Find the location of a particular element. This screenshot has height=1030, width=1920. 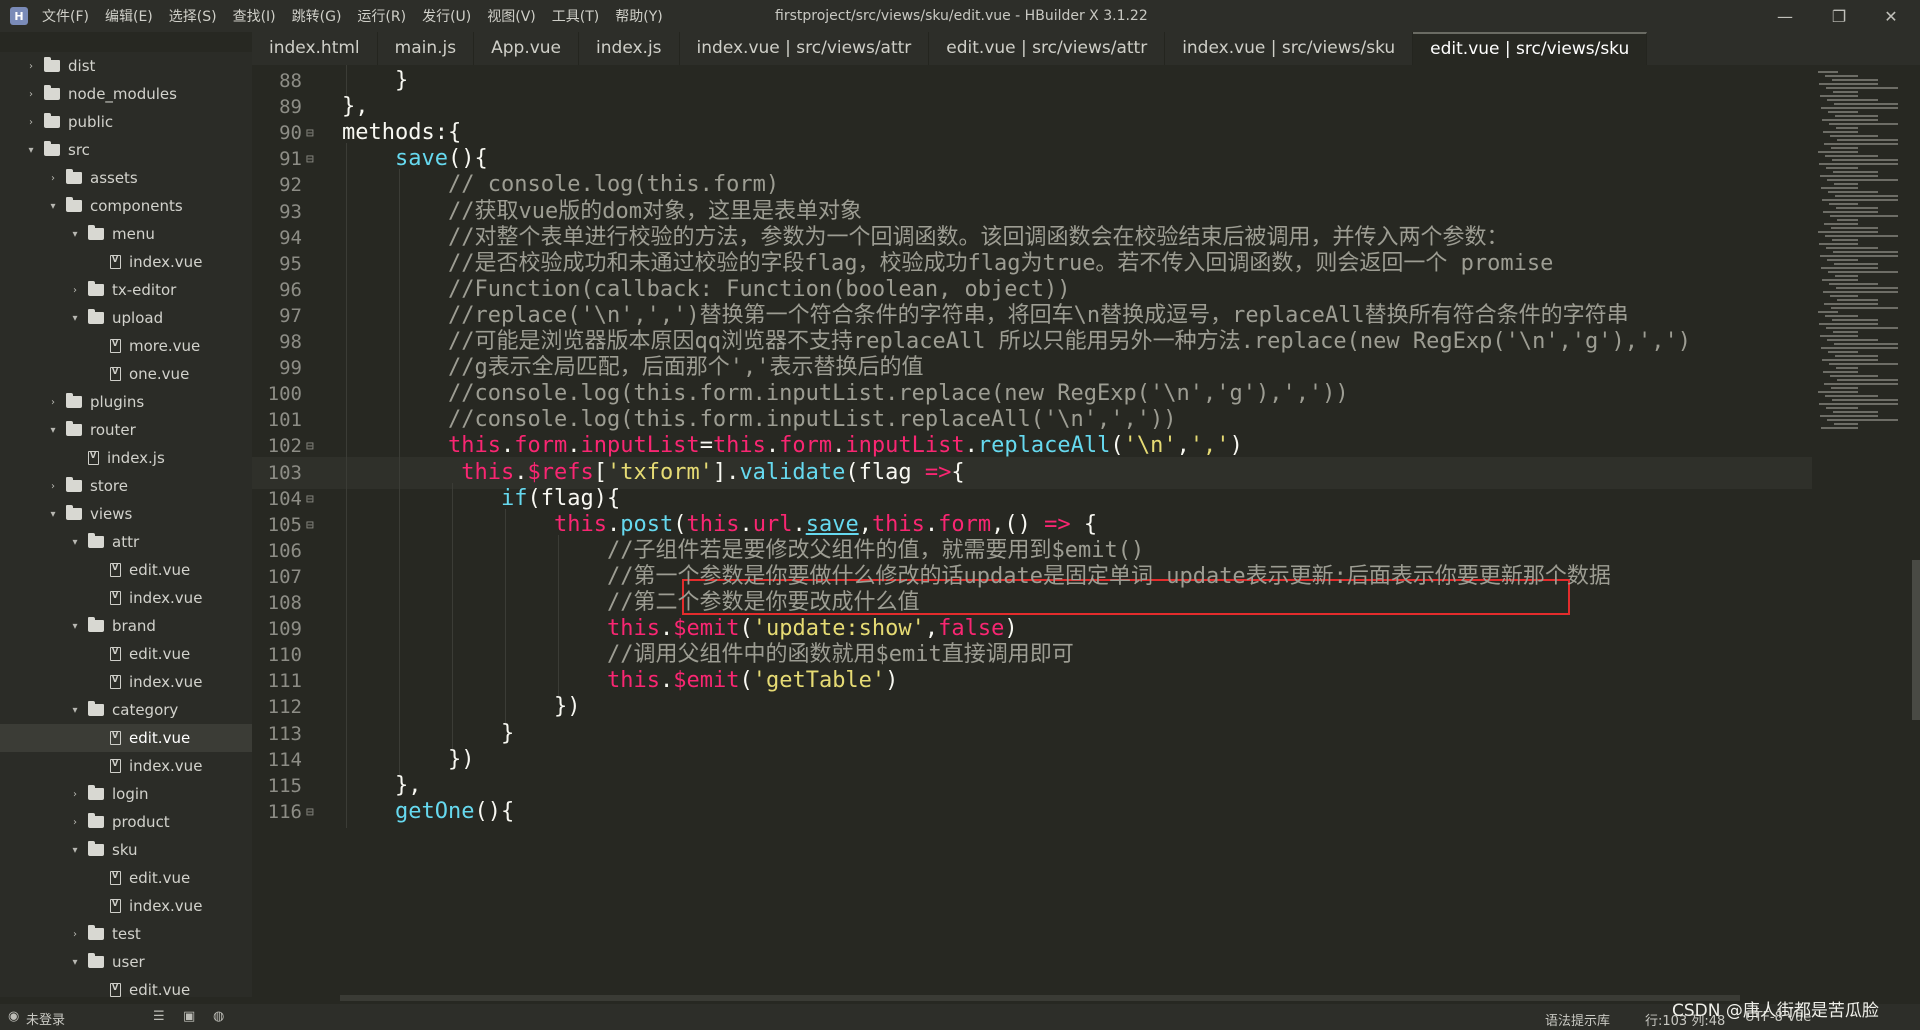

tree-folder-item: › plugins is located at coordinates (126, 402).